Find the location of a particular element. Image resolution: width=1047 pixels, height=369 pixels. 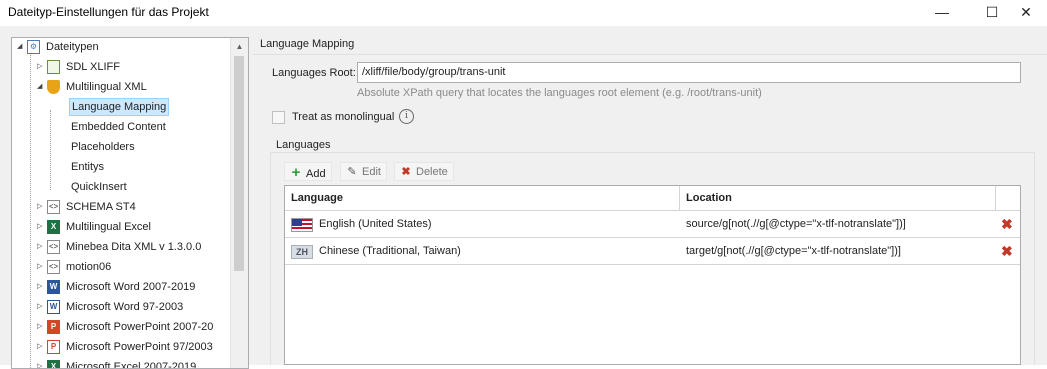

tree-item-label: Microsoft Excel 2007-2019 is located at coordinates (131, 365).